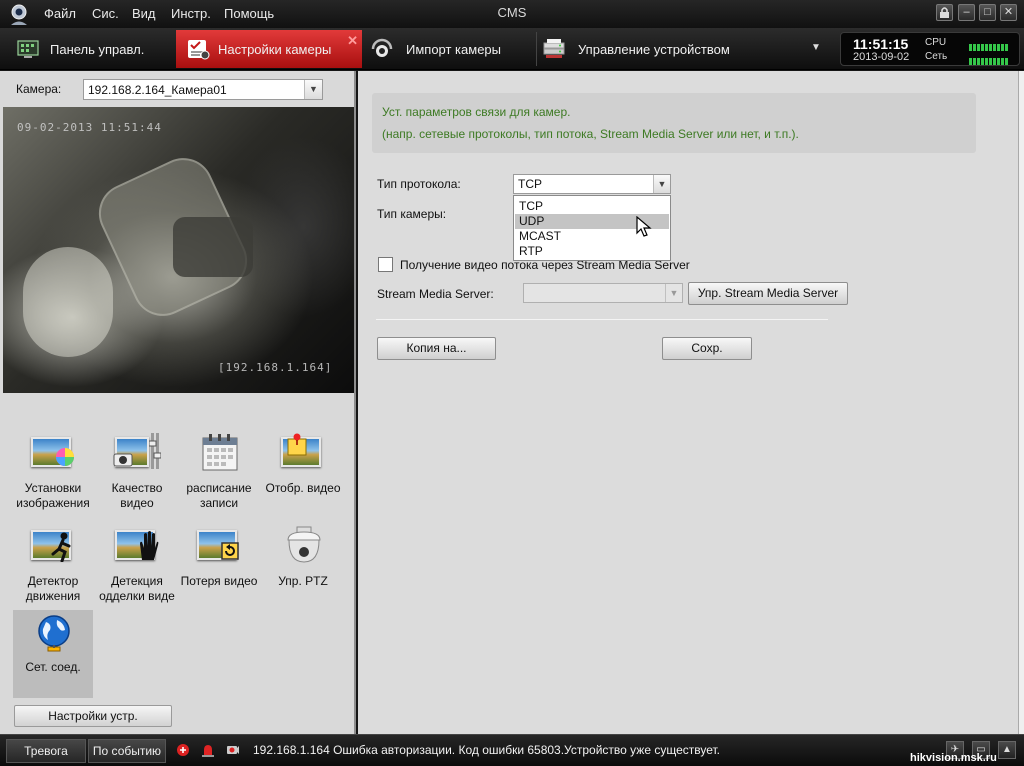 This screenshot has height=766, width=1024. I want to click on tab-label: Настройки камеры, so click(275, 49).